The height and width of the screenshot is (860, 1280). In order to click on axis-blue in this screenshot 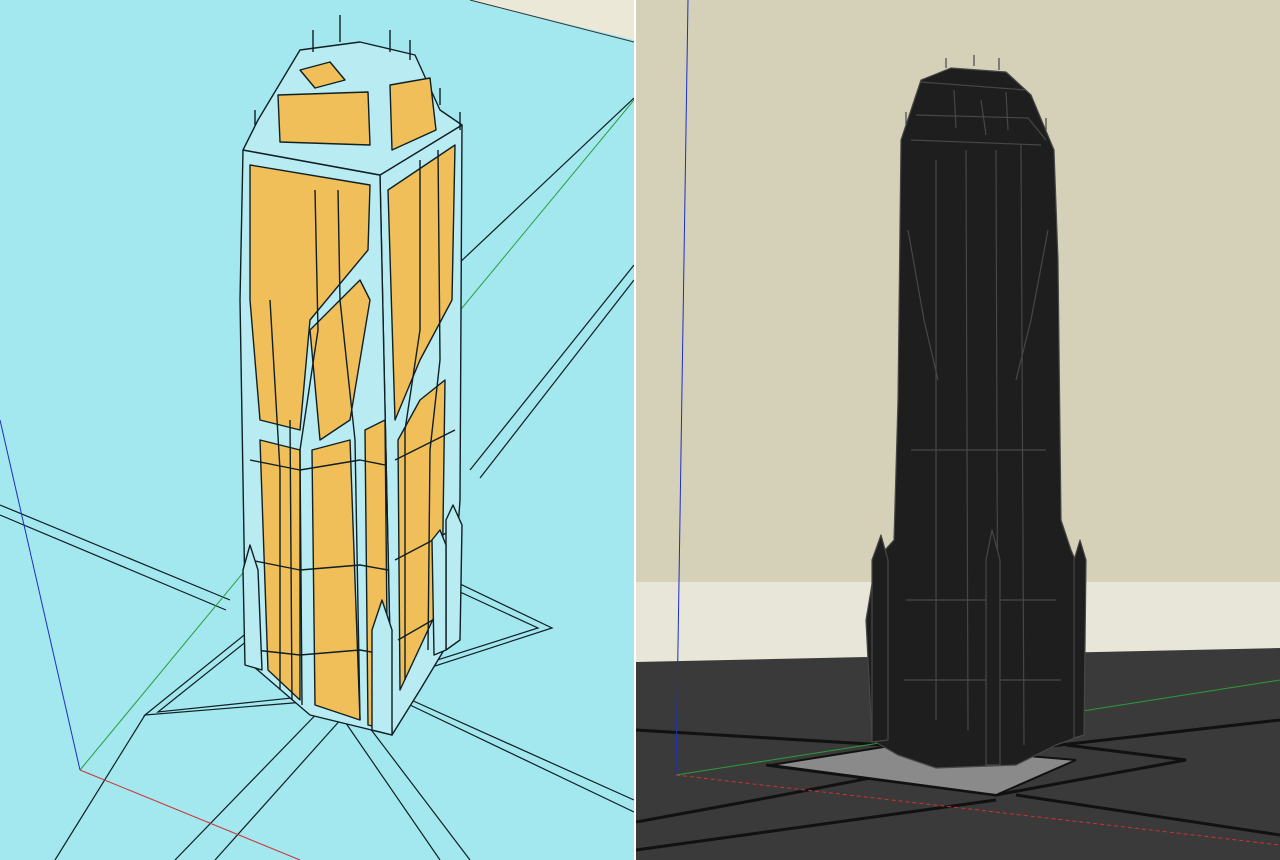, I will do `click(40, 595)`.